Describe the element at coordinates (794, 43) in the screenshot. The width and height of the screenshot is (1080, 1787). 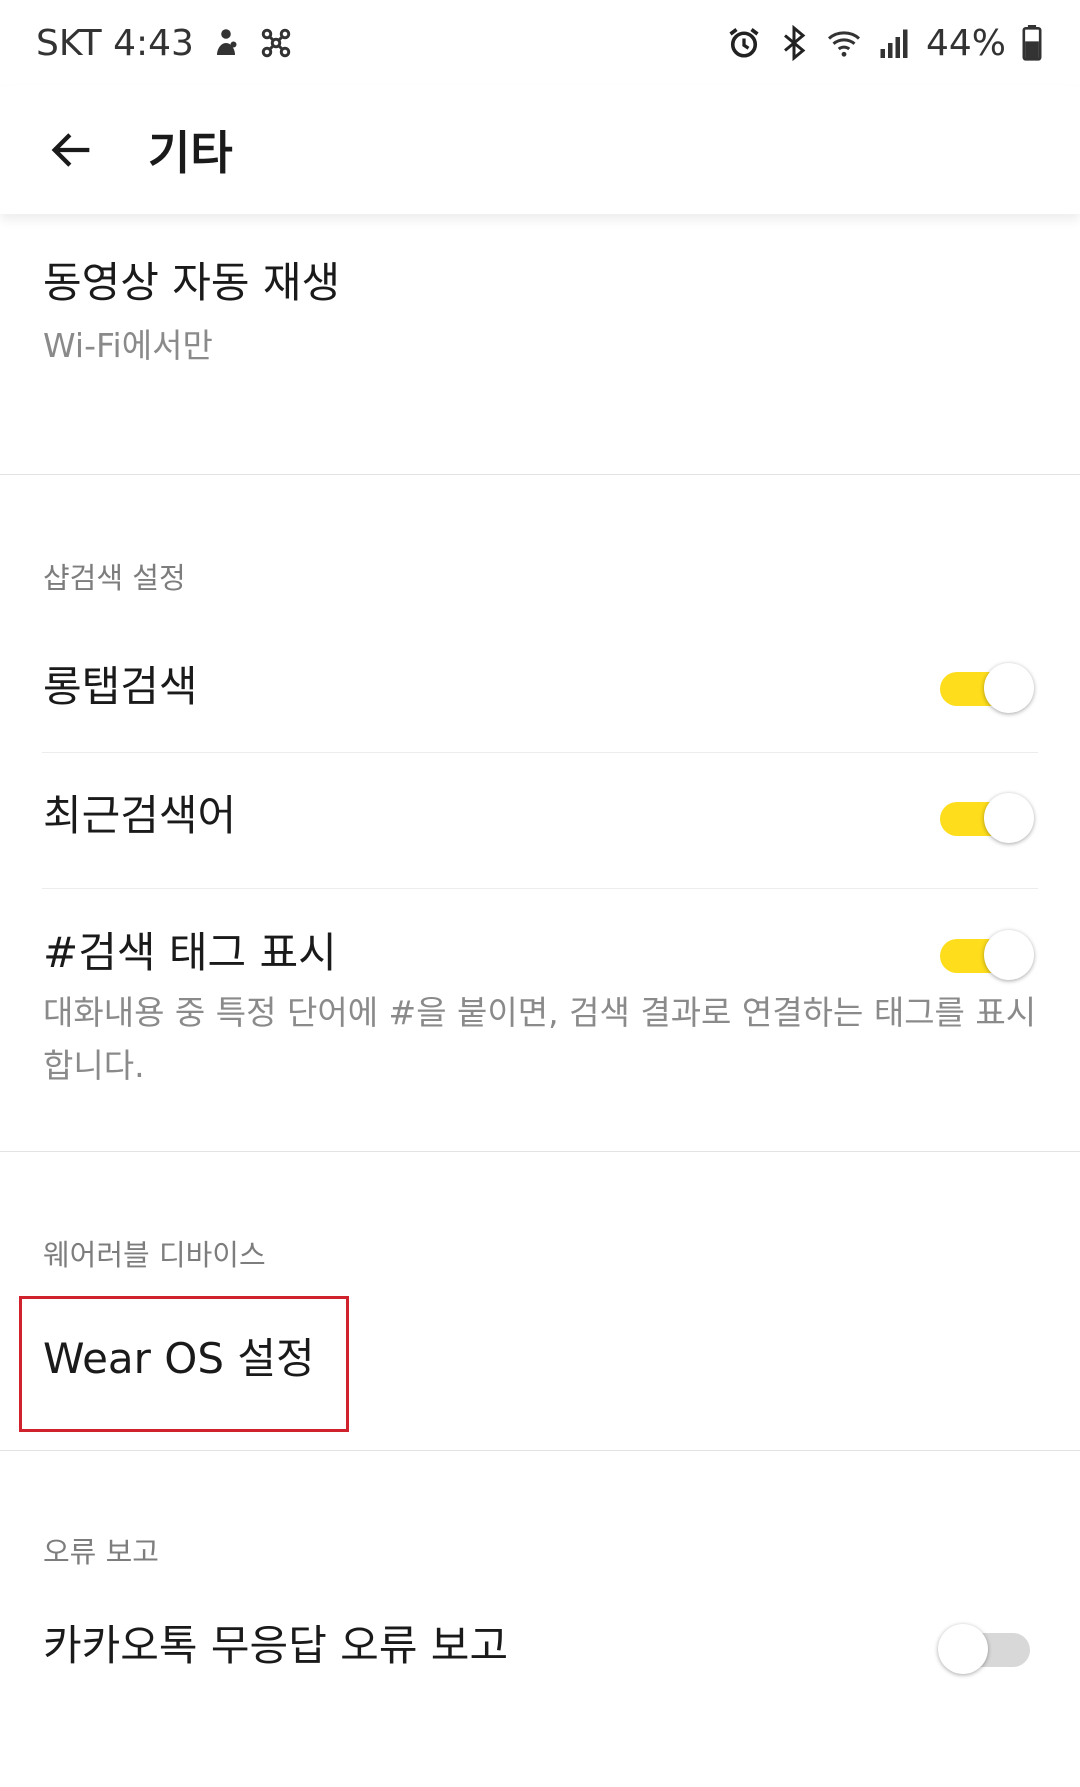
I see `bluetooth-icon` at that location.